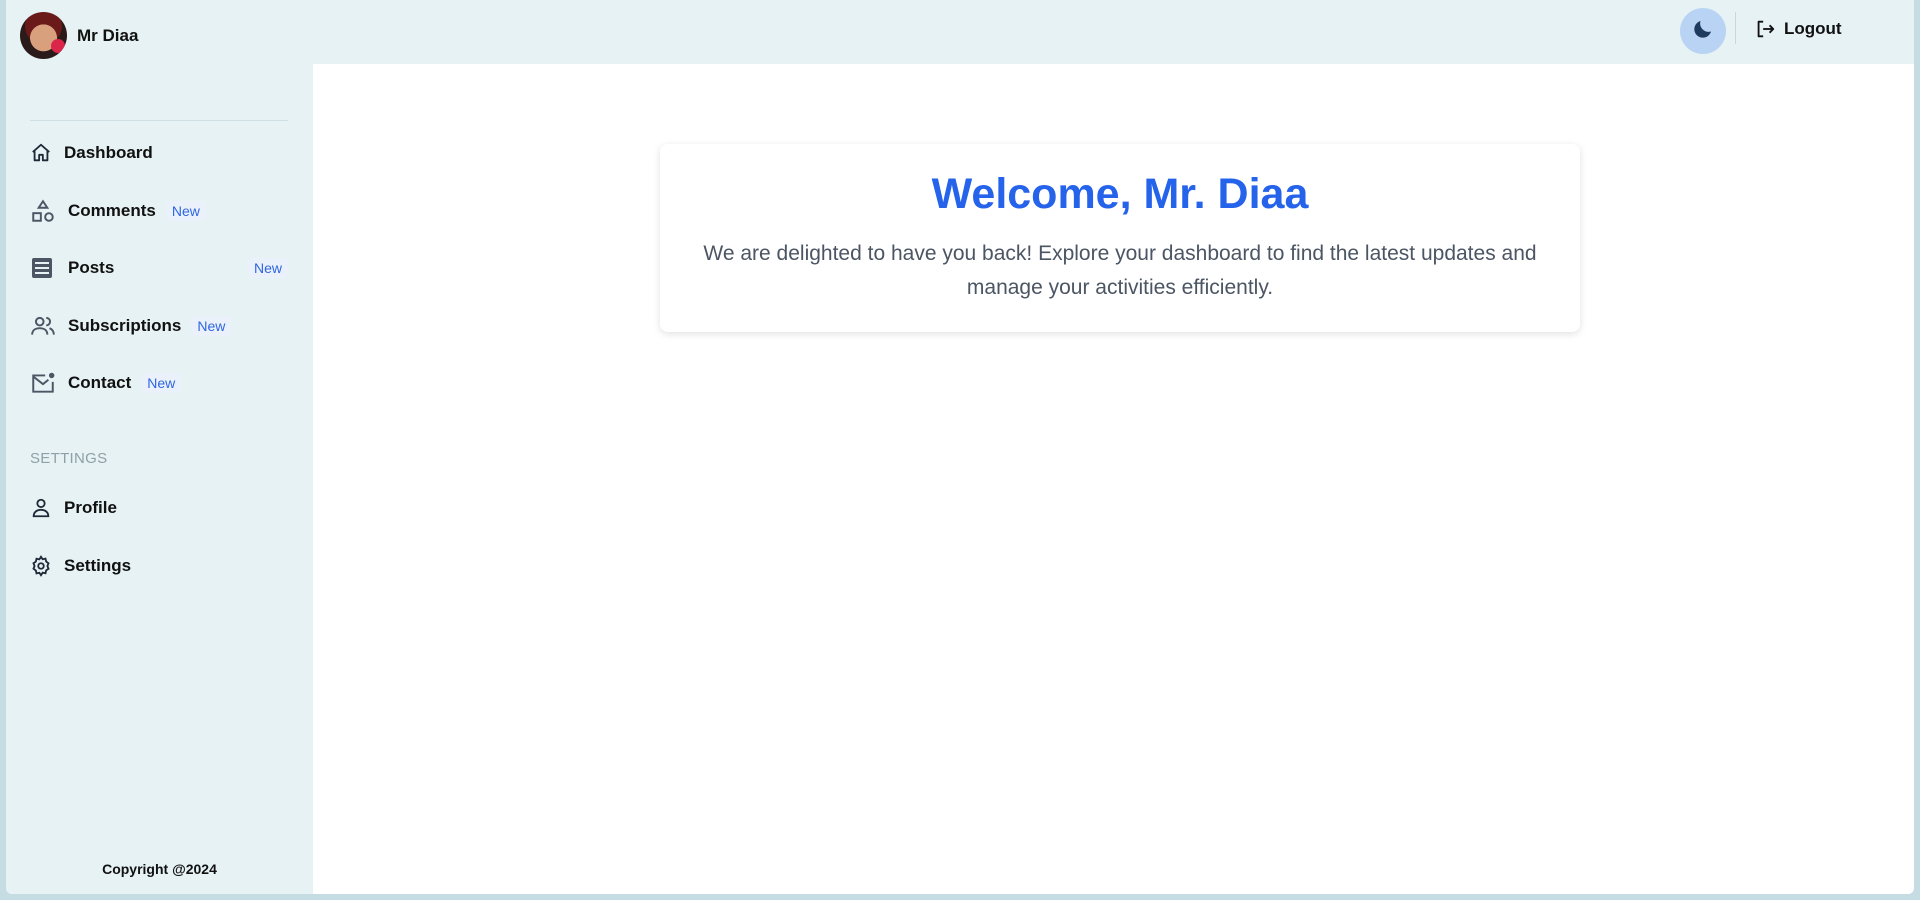 This screenshot has width=1920, height=900. I want to click on posts-icon, so click(46, 268).